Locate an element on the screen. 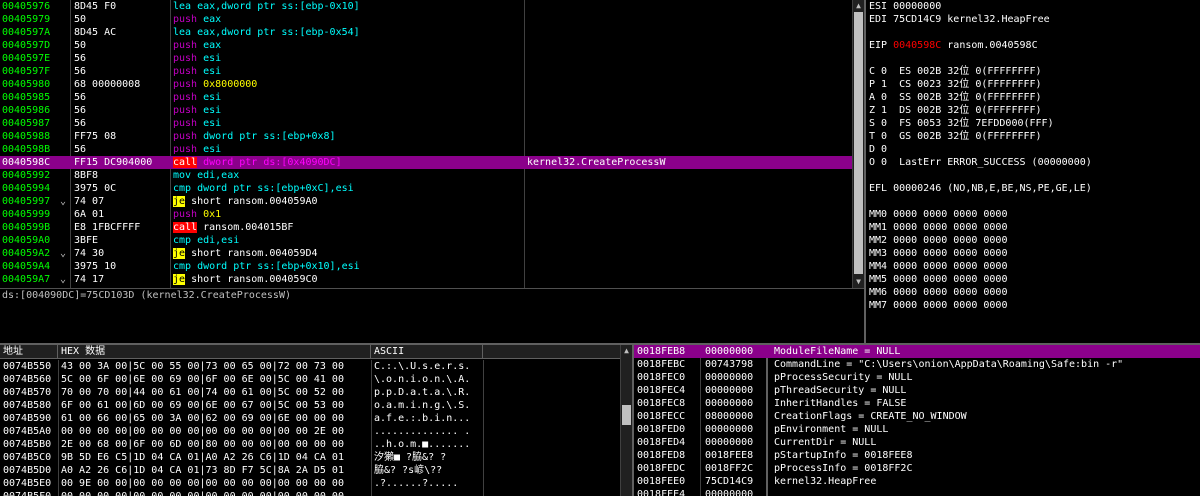 The height and width of the screenshot is (496, 1200). scroll-down-icon: ▼ is located at coordinates (858, 281).